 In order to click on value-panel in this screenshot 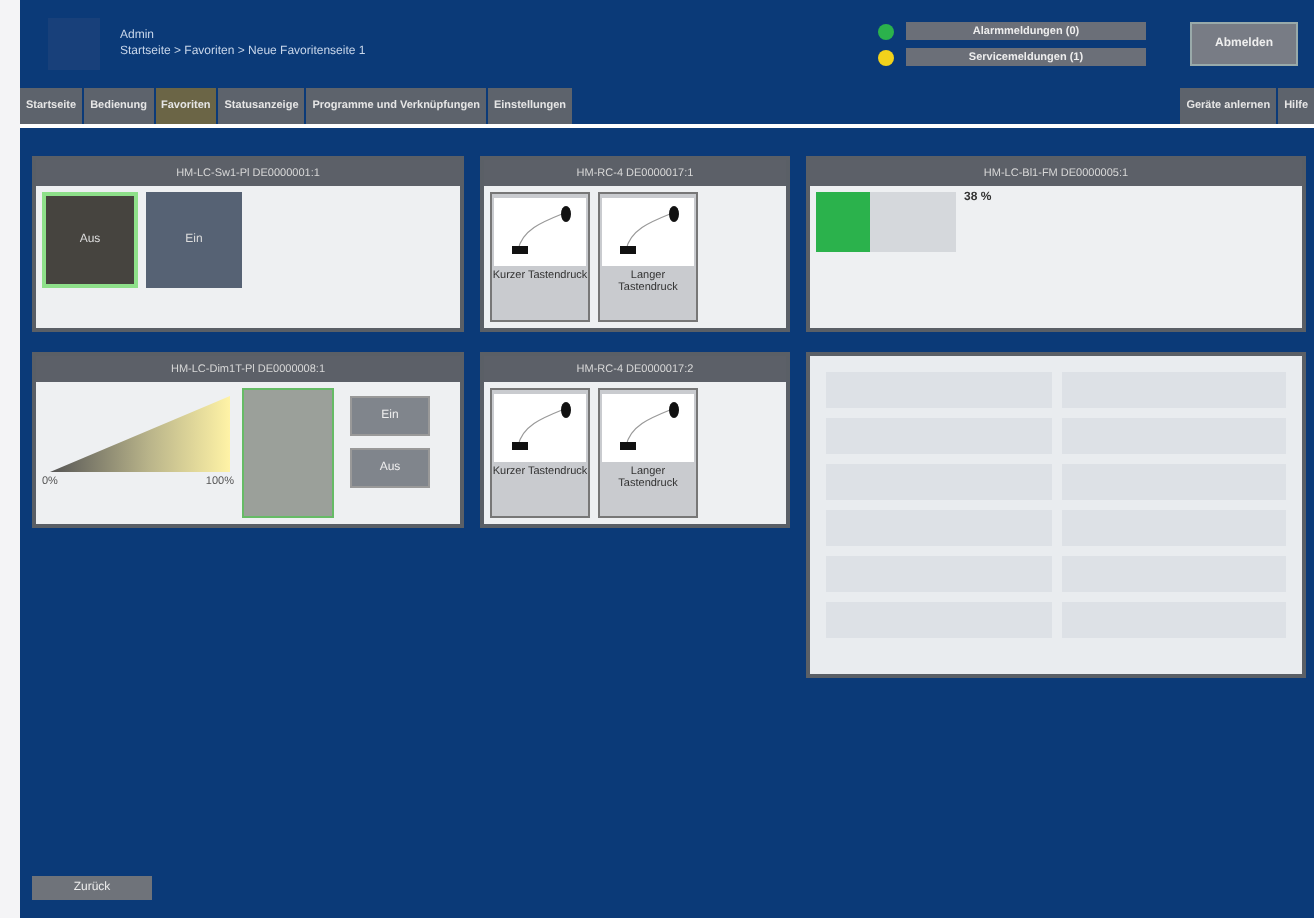, I will do `click(288, 453)`.